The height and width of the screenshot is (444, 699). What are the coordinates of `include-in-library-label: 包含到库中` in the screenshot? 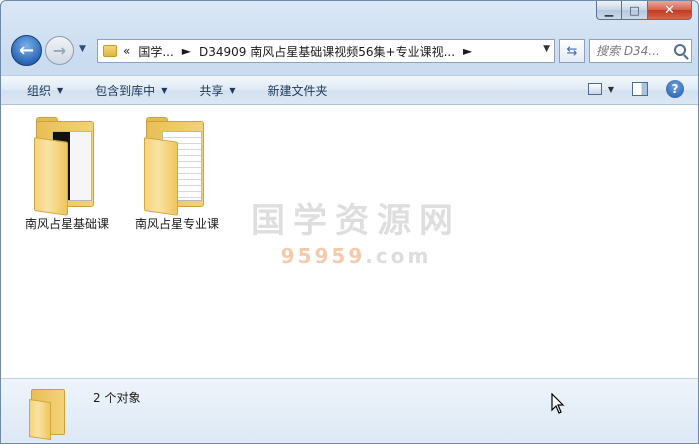 It's located at (125, 90).